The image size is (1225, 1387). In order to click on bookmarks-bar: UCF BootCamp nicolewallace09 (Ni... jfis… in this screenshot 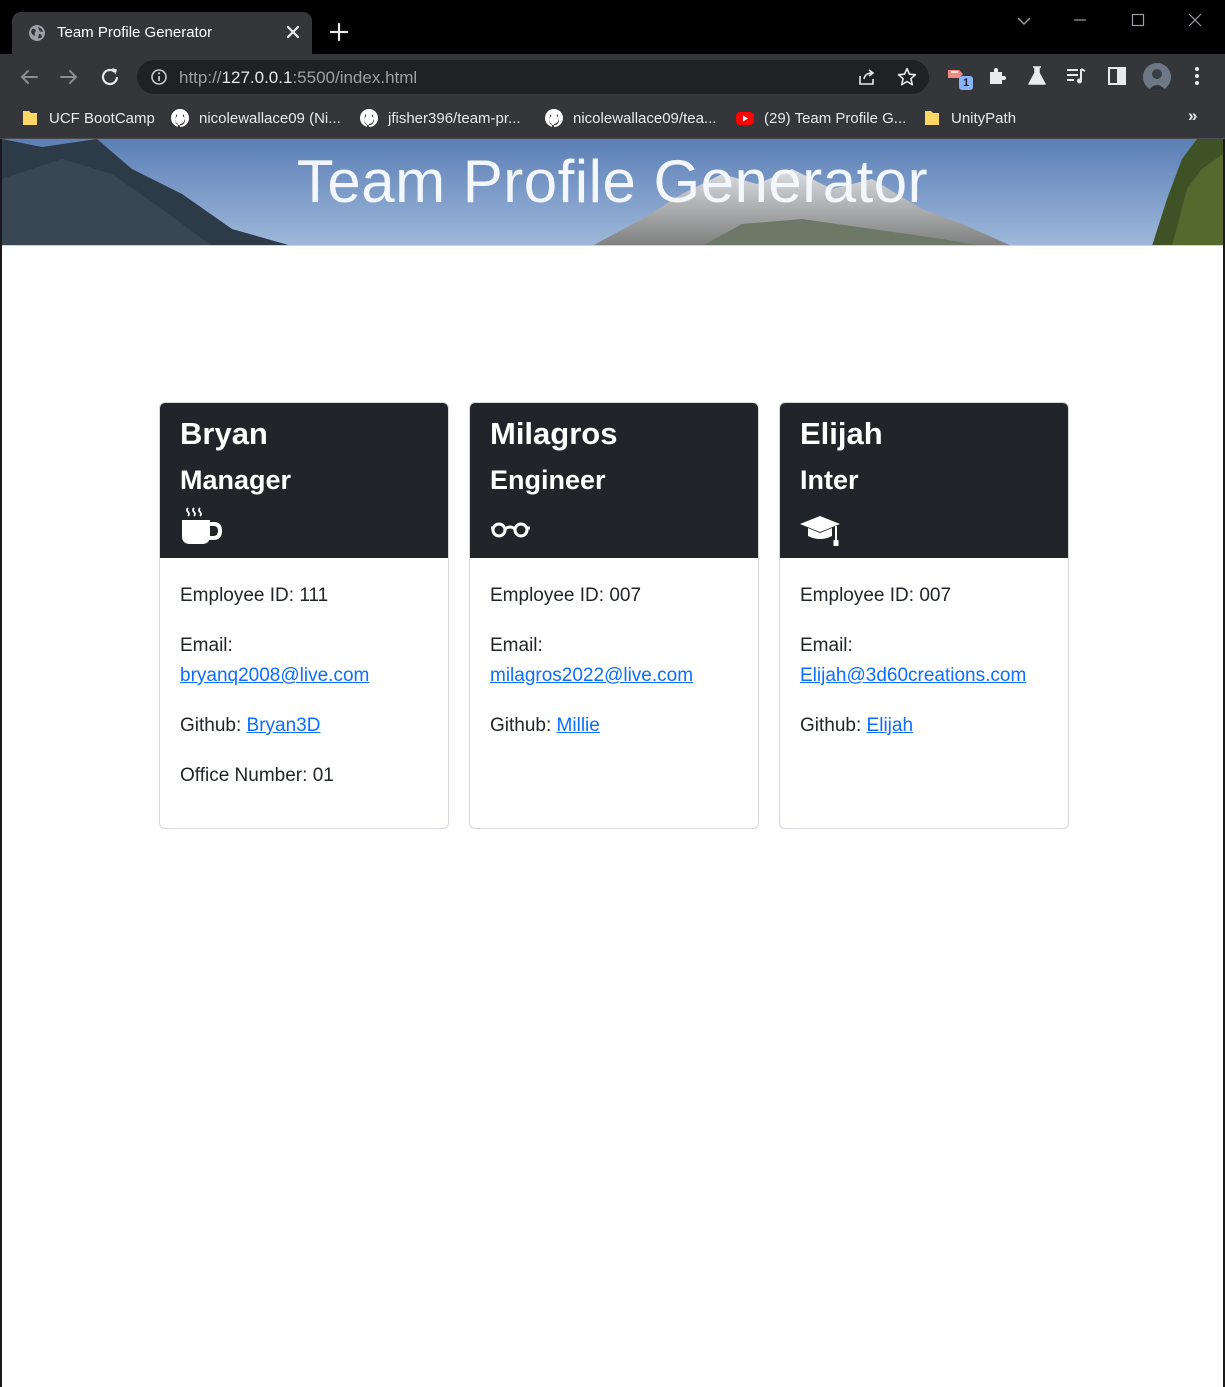, I will do `click(612, 119)`.